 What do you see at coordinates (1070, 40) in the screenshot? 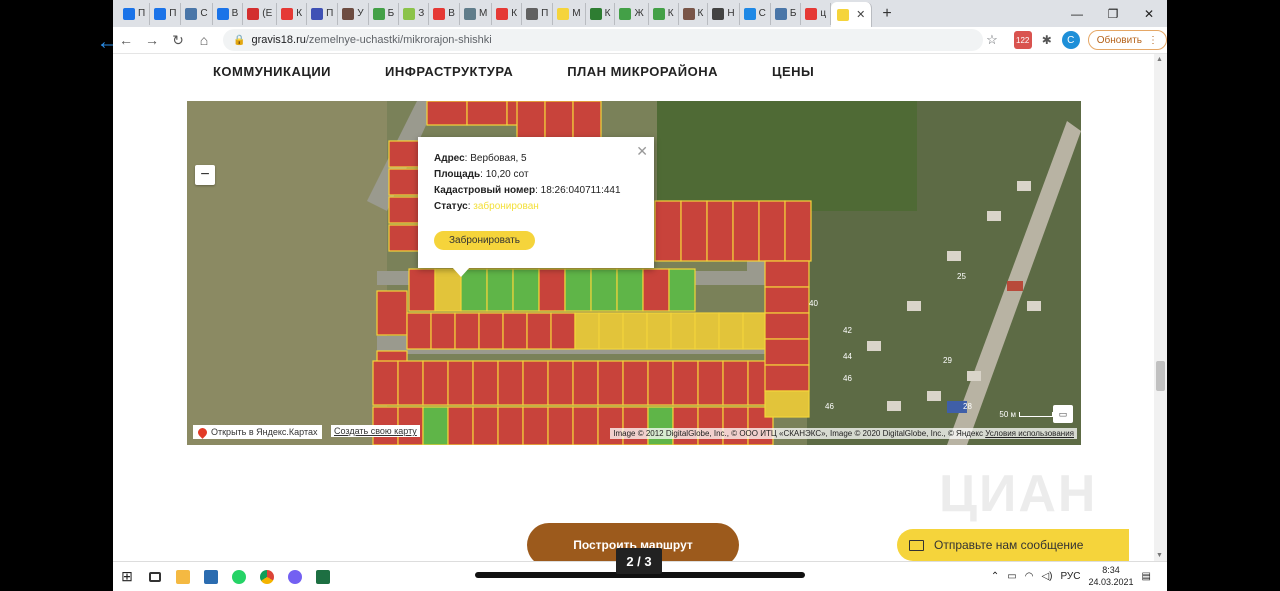
I see `avatar: C` at bounding box center [1070, 40].